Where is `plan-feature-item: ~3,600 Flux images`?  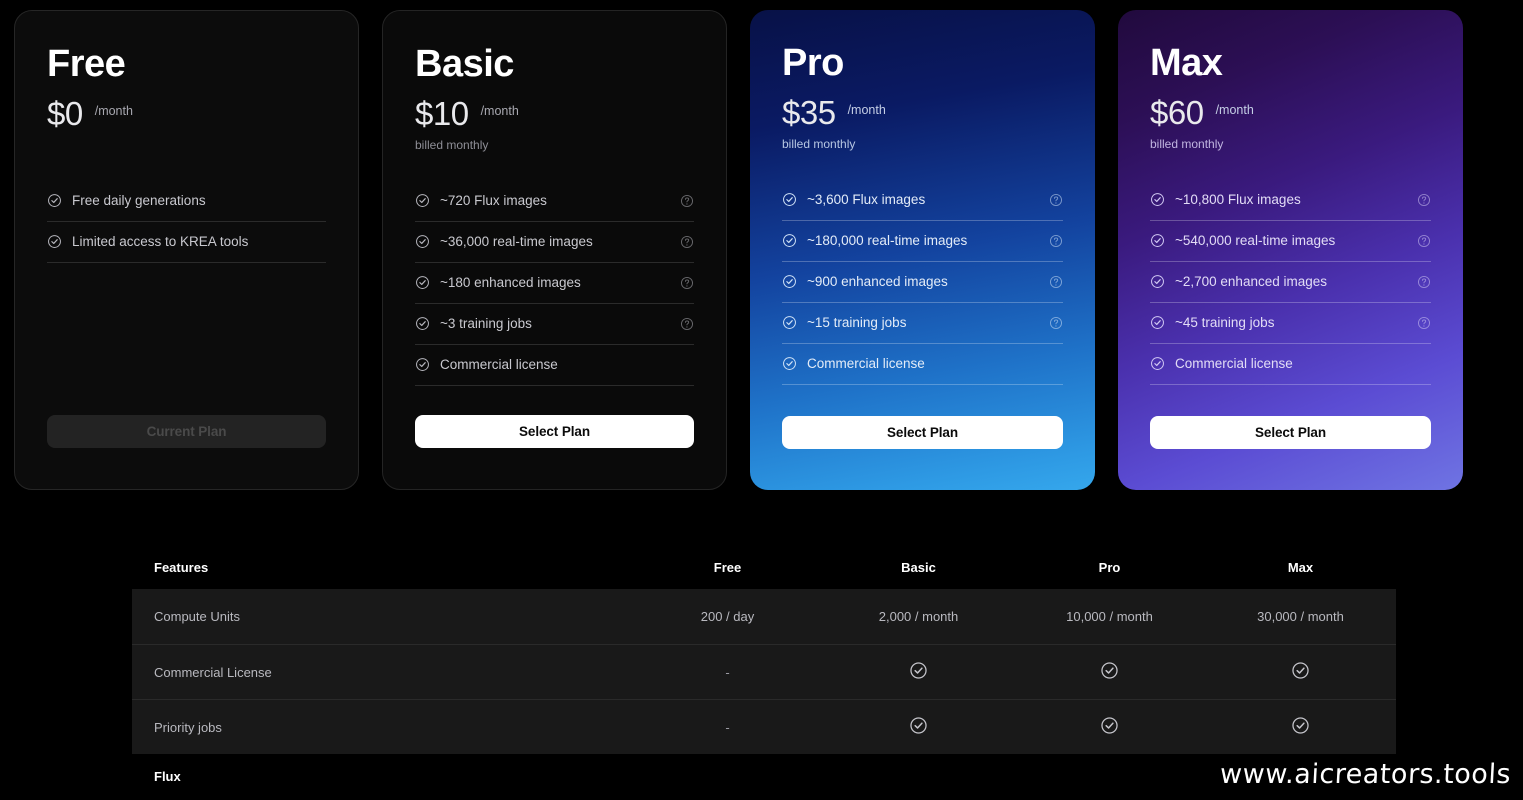 plan-feature-item: ~3,600 Flux images is located at coordinates (922, 200).